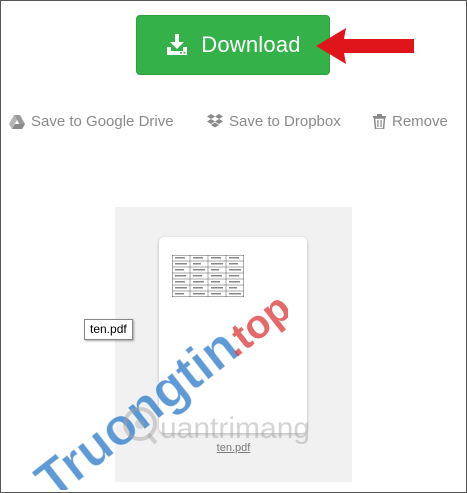 This screenshot has width=467, height=493. I want to click on save-to-google-drive-label: Save to Google Drive, so click(102, 121).